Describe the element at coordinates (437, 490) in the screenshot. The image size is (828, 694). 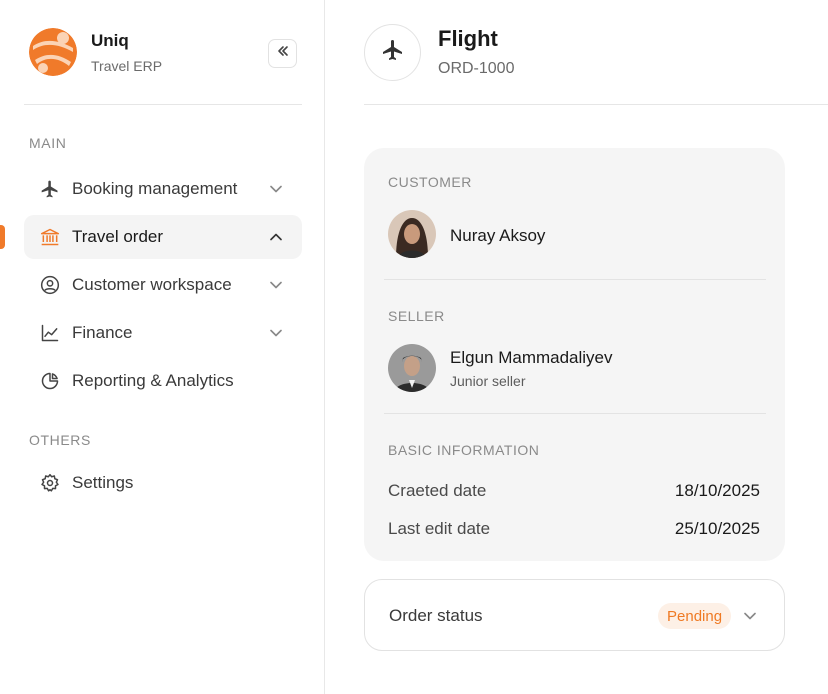
I see `created-date-label: Craeted date` at that location.